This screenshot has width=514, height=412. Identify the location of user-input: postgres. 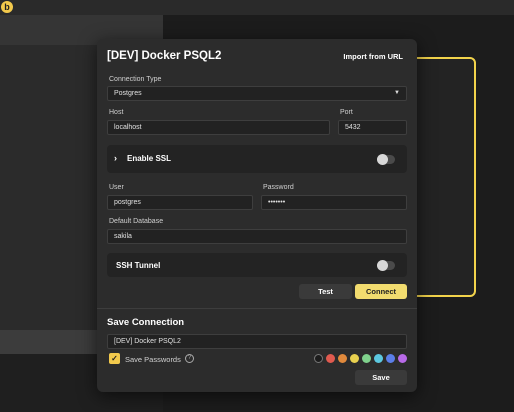
(180, 202).